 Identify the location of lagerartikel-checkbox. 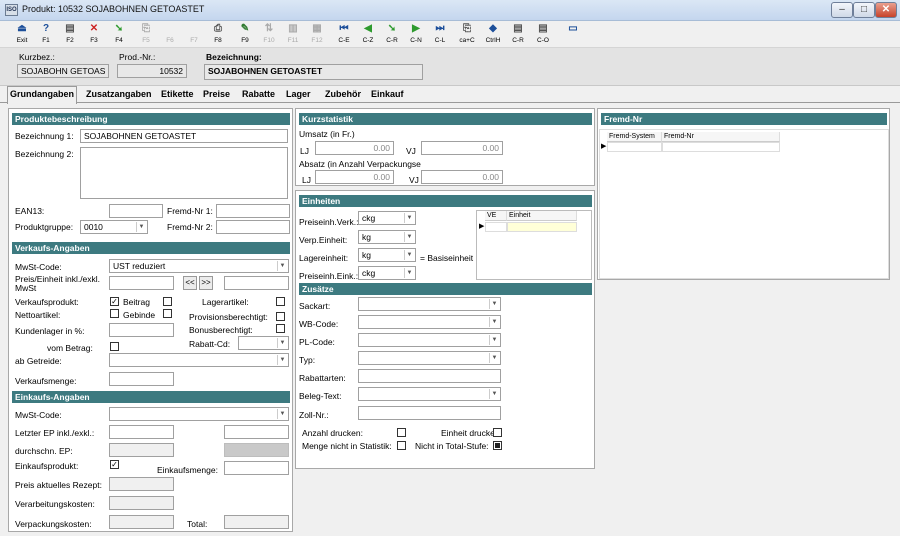
(280, 301).